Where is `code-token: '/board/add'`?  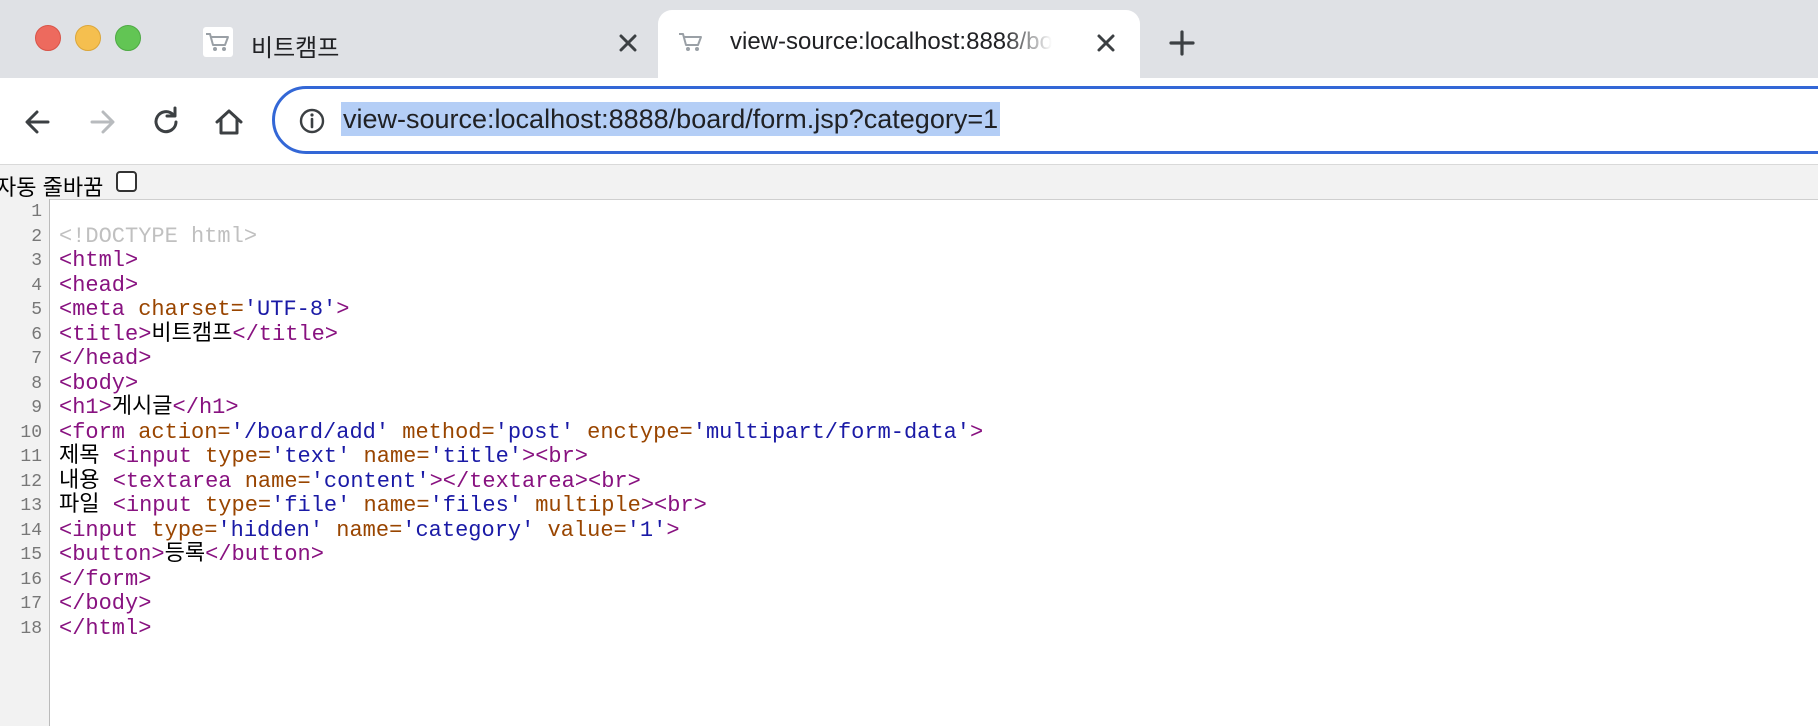
code-token: '/board/add' is located at coordinates (310, 432).